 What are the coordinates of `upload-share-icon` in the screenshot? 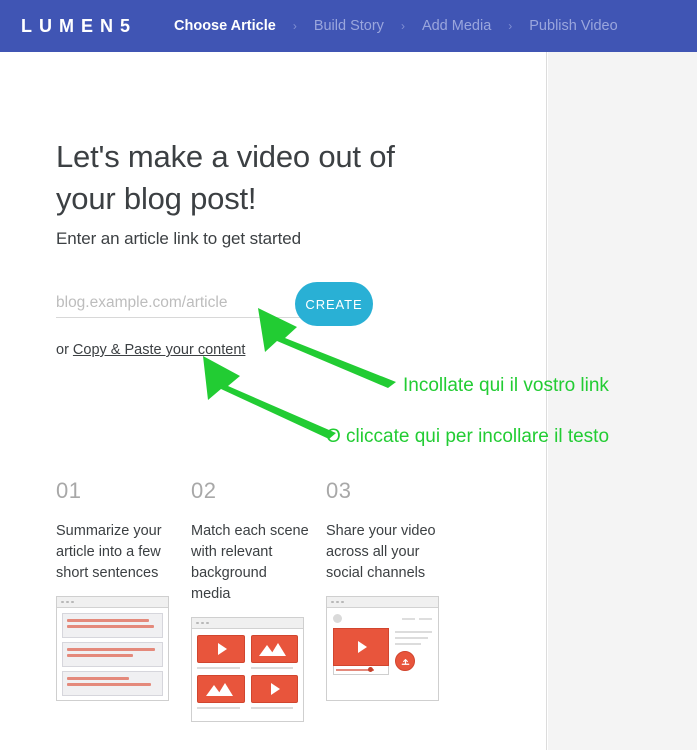 It's located at (405, 661).